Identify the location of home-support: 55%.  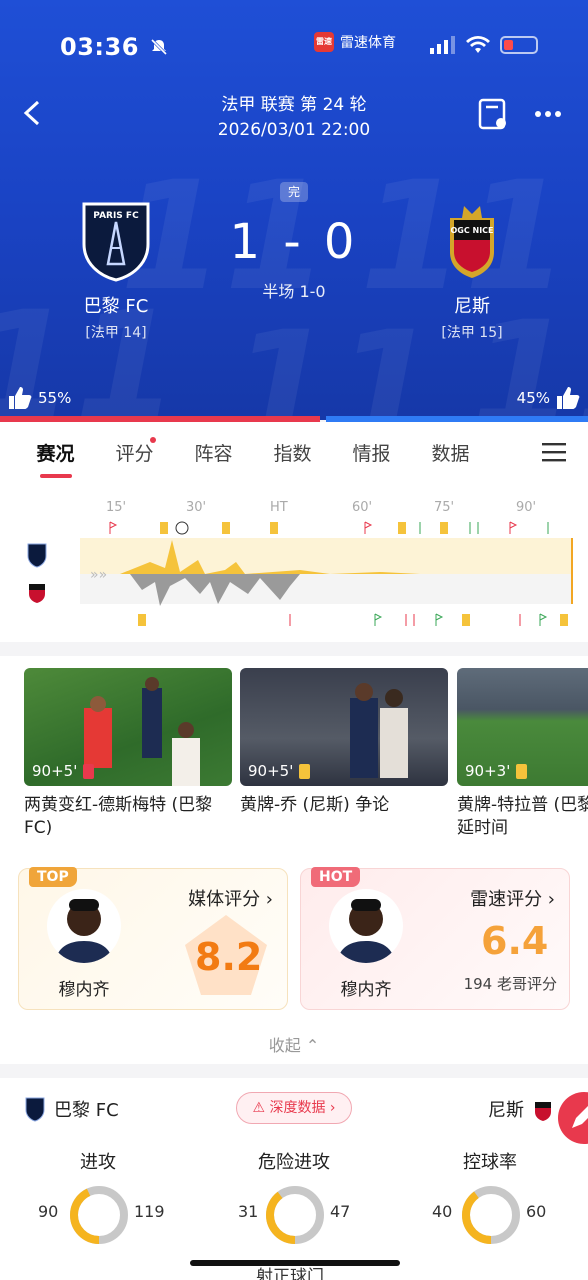
(39, 398).